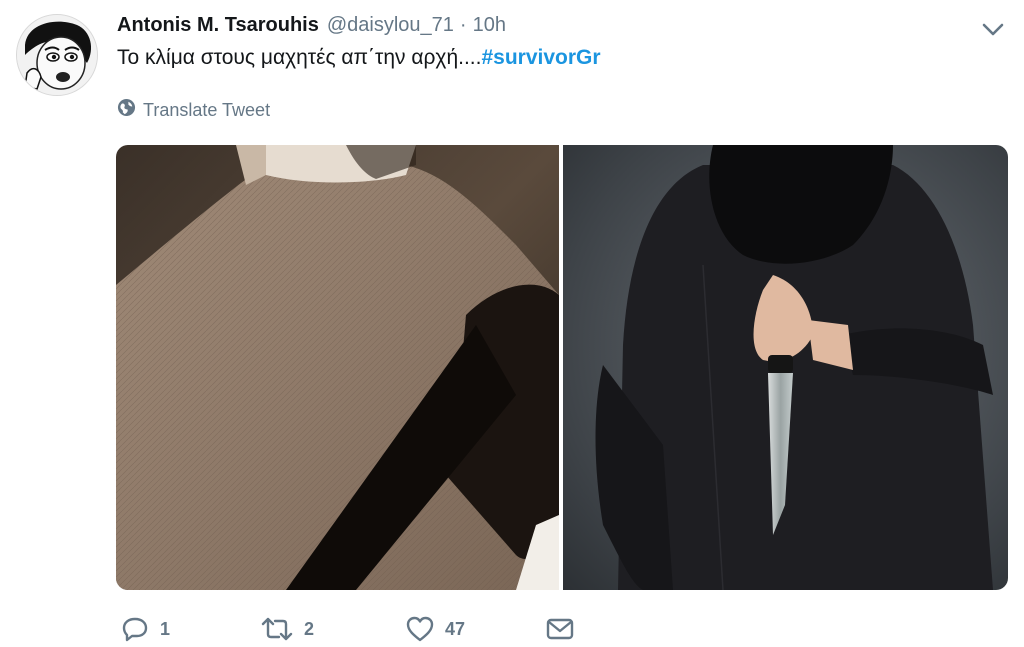 The height and width of the screenshot is (647, 1024). I want to click on avatar, so click(57, 55).